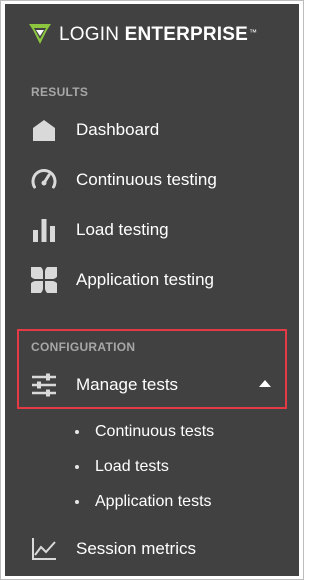 The width and height of the screenshot is (320, 580). I want to click on nav-item-load-testing: Load testing, so click(154, 230).